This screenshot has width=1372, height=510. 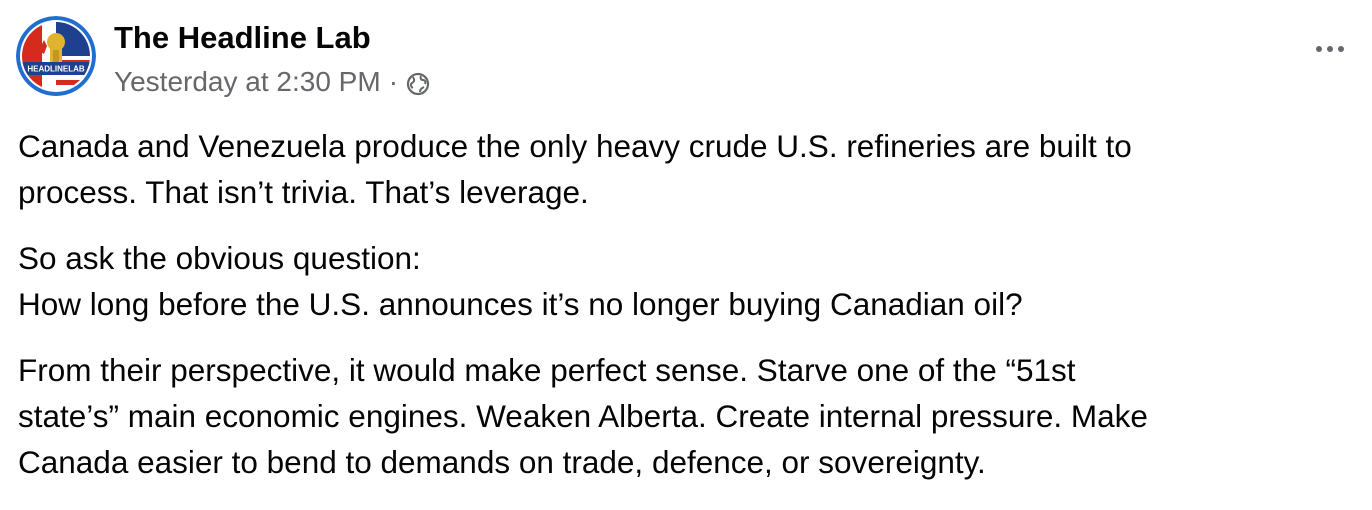 I want to click on headline-lab-logo: HEADLINELAB, so click(x=56, y=56).